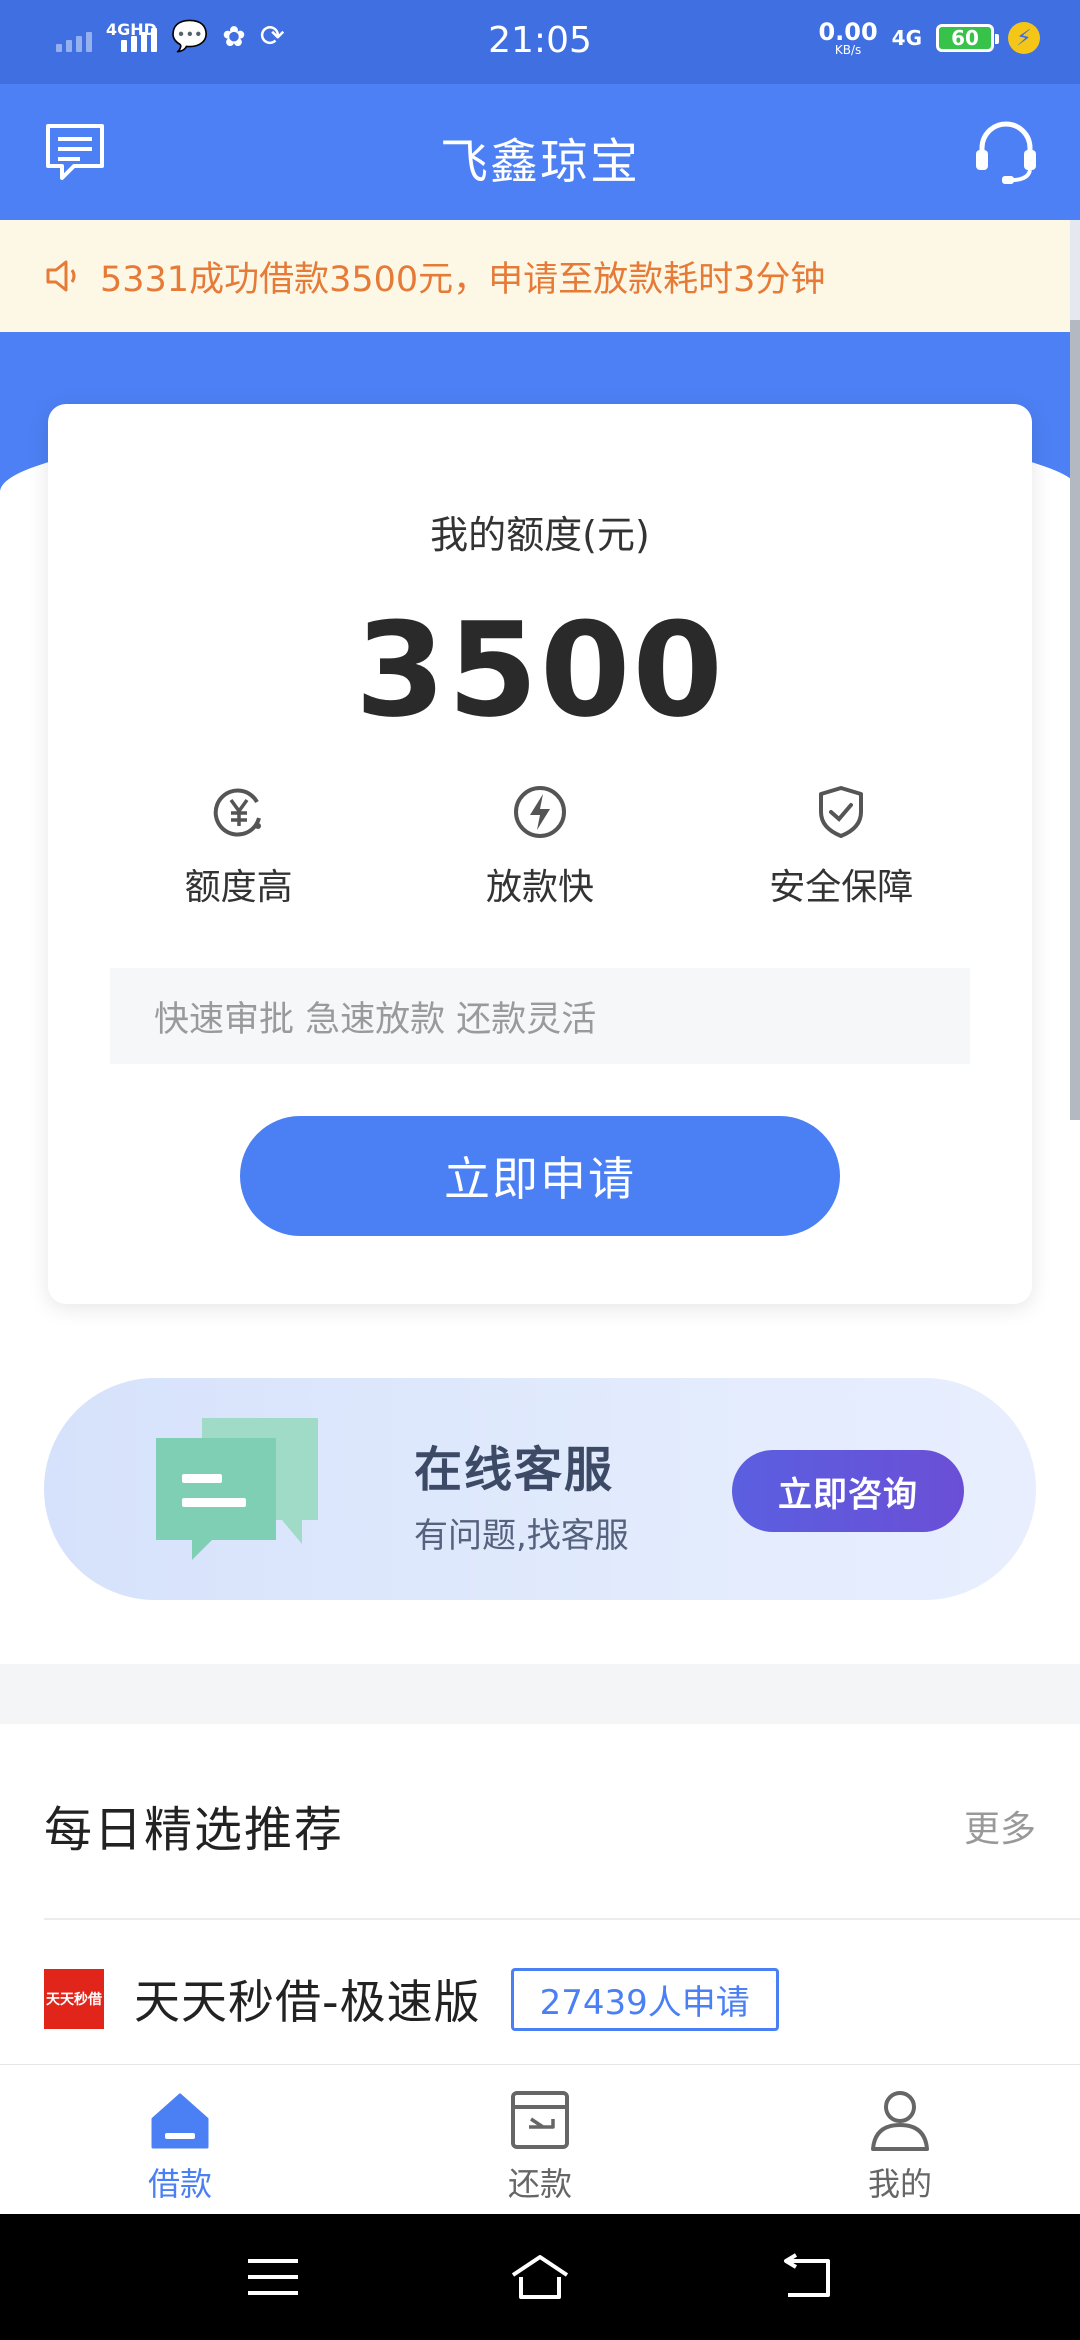  I want to click on feature-label: 额度高, so click(238, 887).